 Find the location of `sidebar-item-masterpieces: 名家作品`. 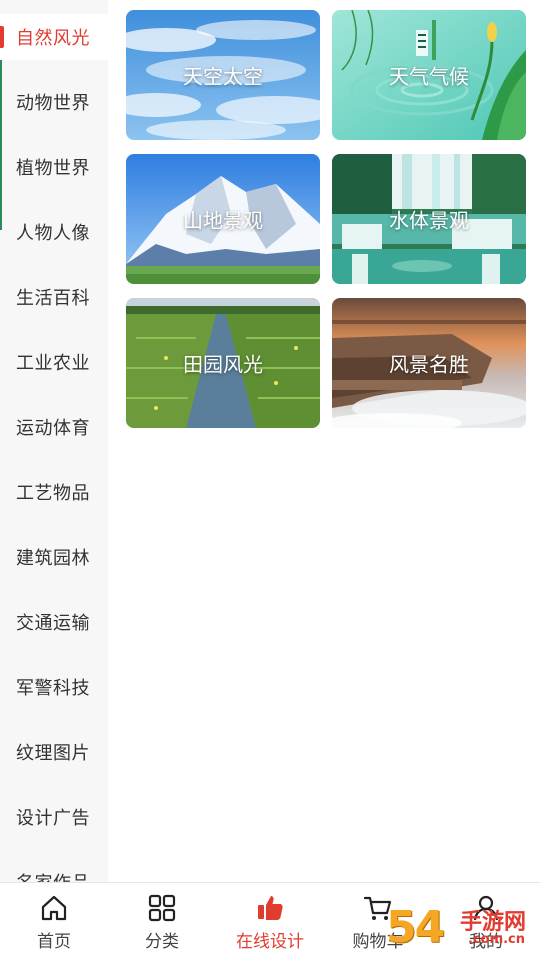

sidebar-item-masterpieces: 名家作品 is located at coordinates (54, 870).